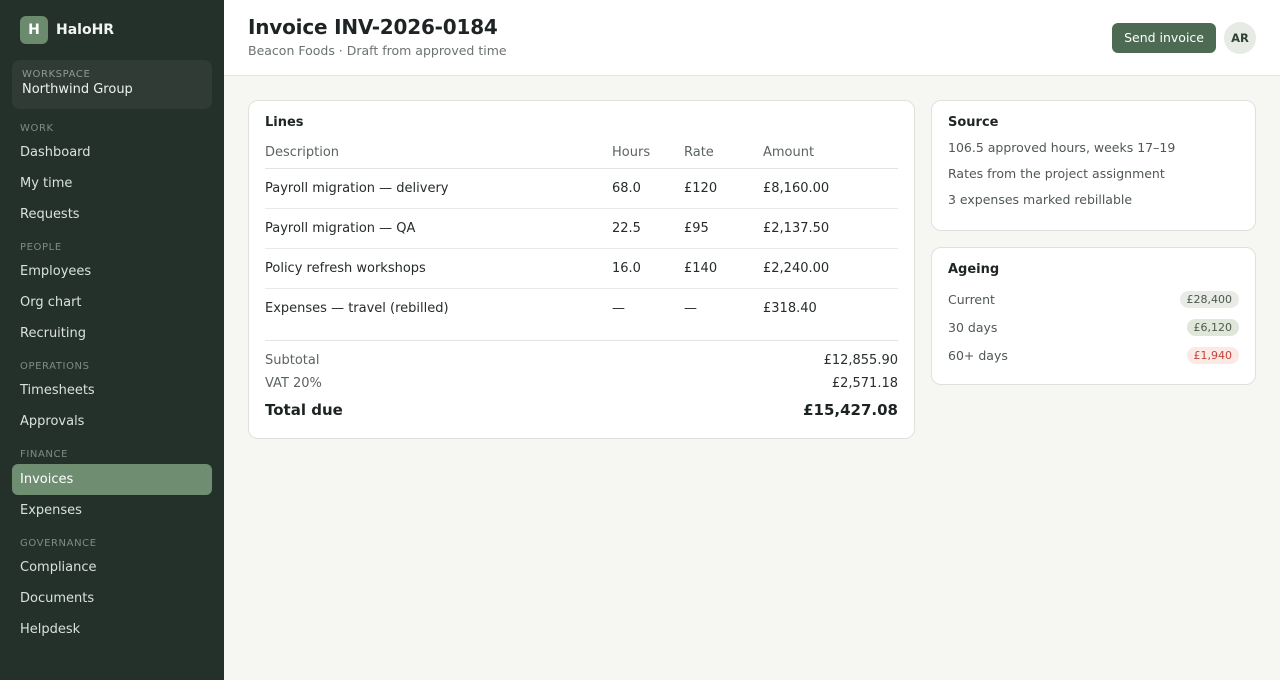 The width and height of the screenshot is (1280, 680). Describe the element at coordinates (41, 247) in the screenshot. I see `nav-section-people: PEOPLE` at that location.